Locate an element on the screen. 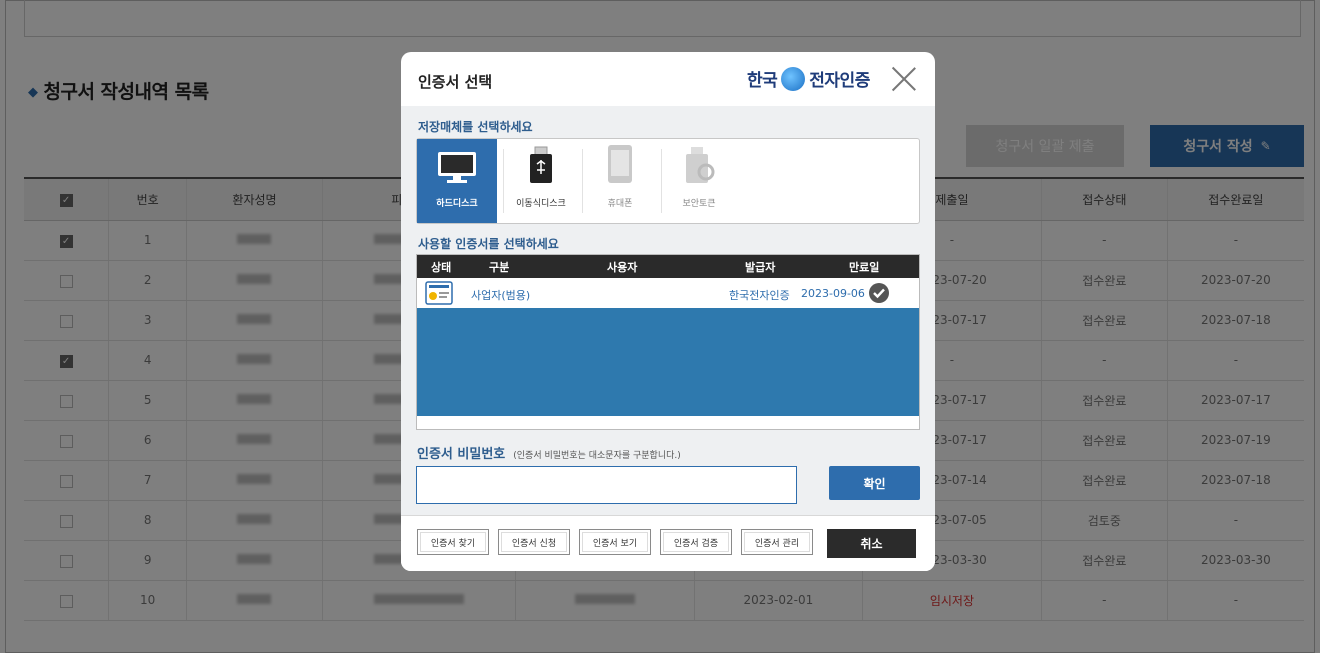 The width and height of the screenshot is (1320, 653). dialog-header: 인증서 선택 한국 전자인증 is located at coordinates (668, 79).